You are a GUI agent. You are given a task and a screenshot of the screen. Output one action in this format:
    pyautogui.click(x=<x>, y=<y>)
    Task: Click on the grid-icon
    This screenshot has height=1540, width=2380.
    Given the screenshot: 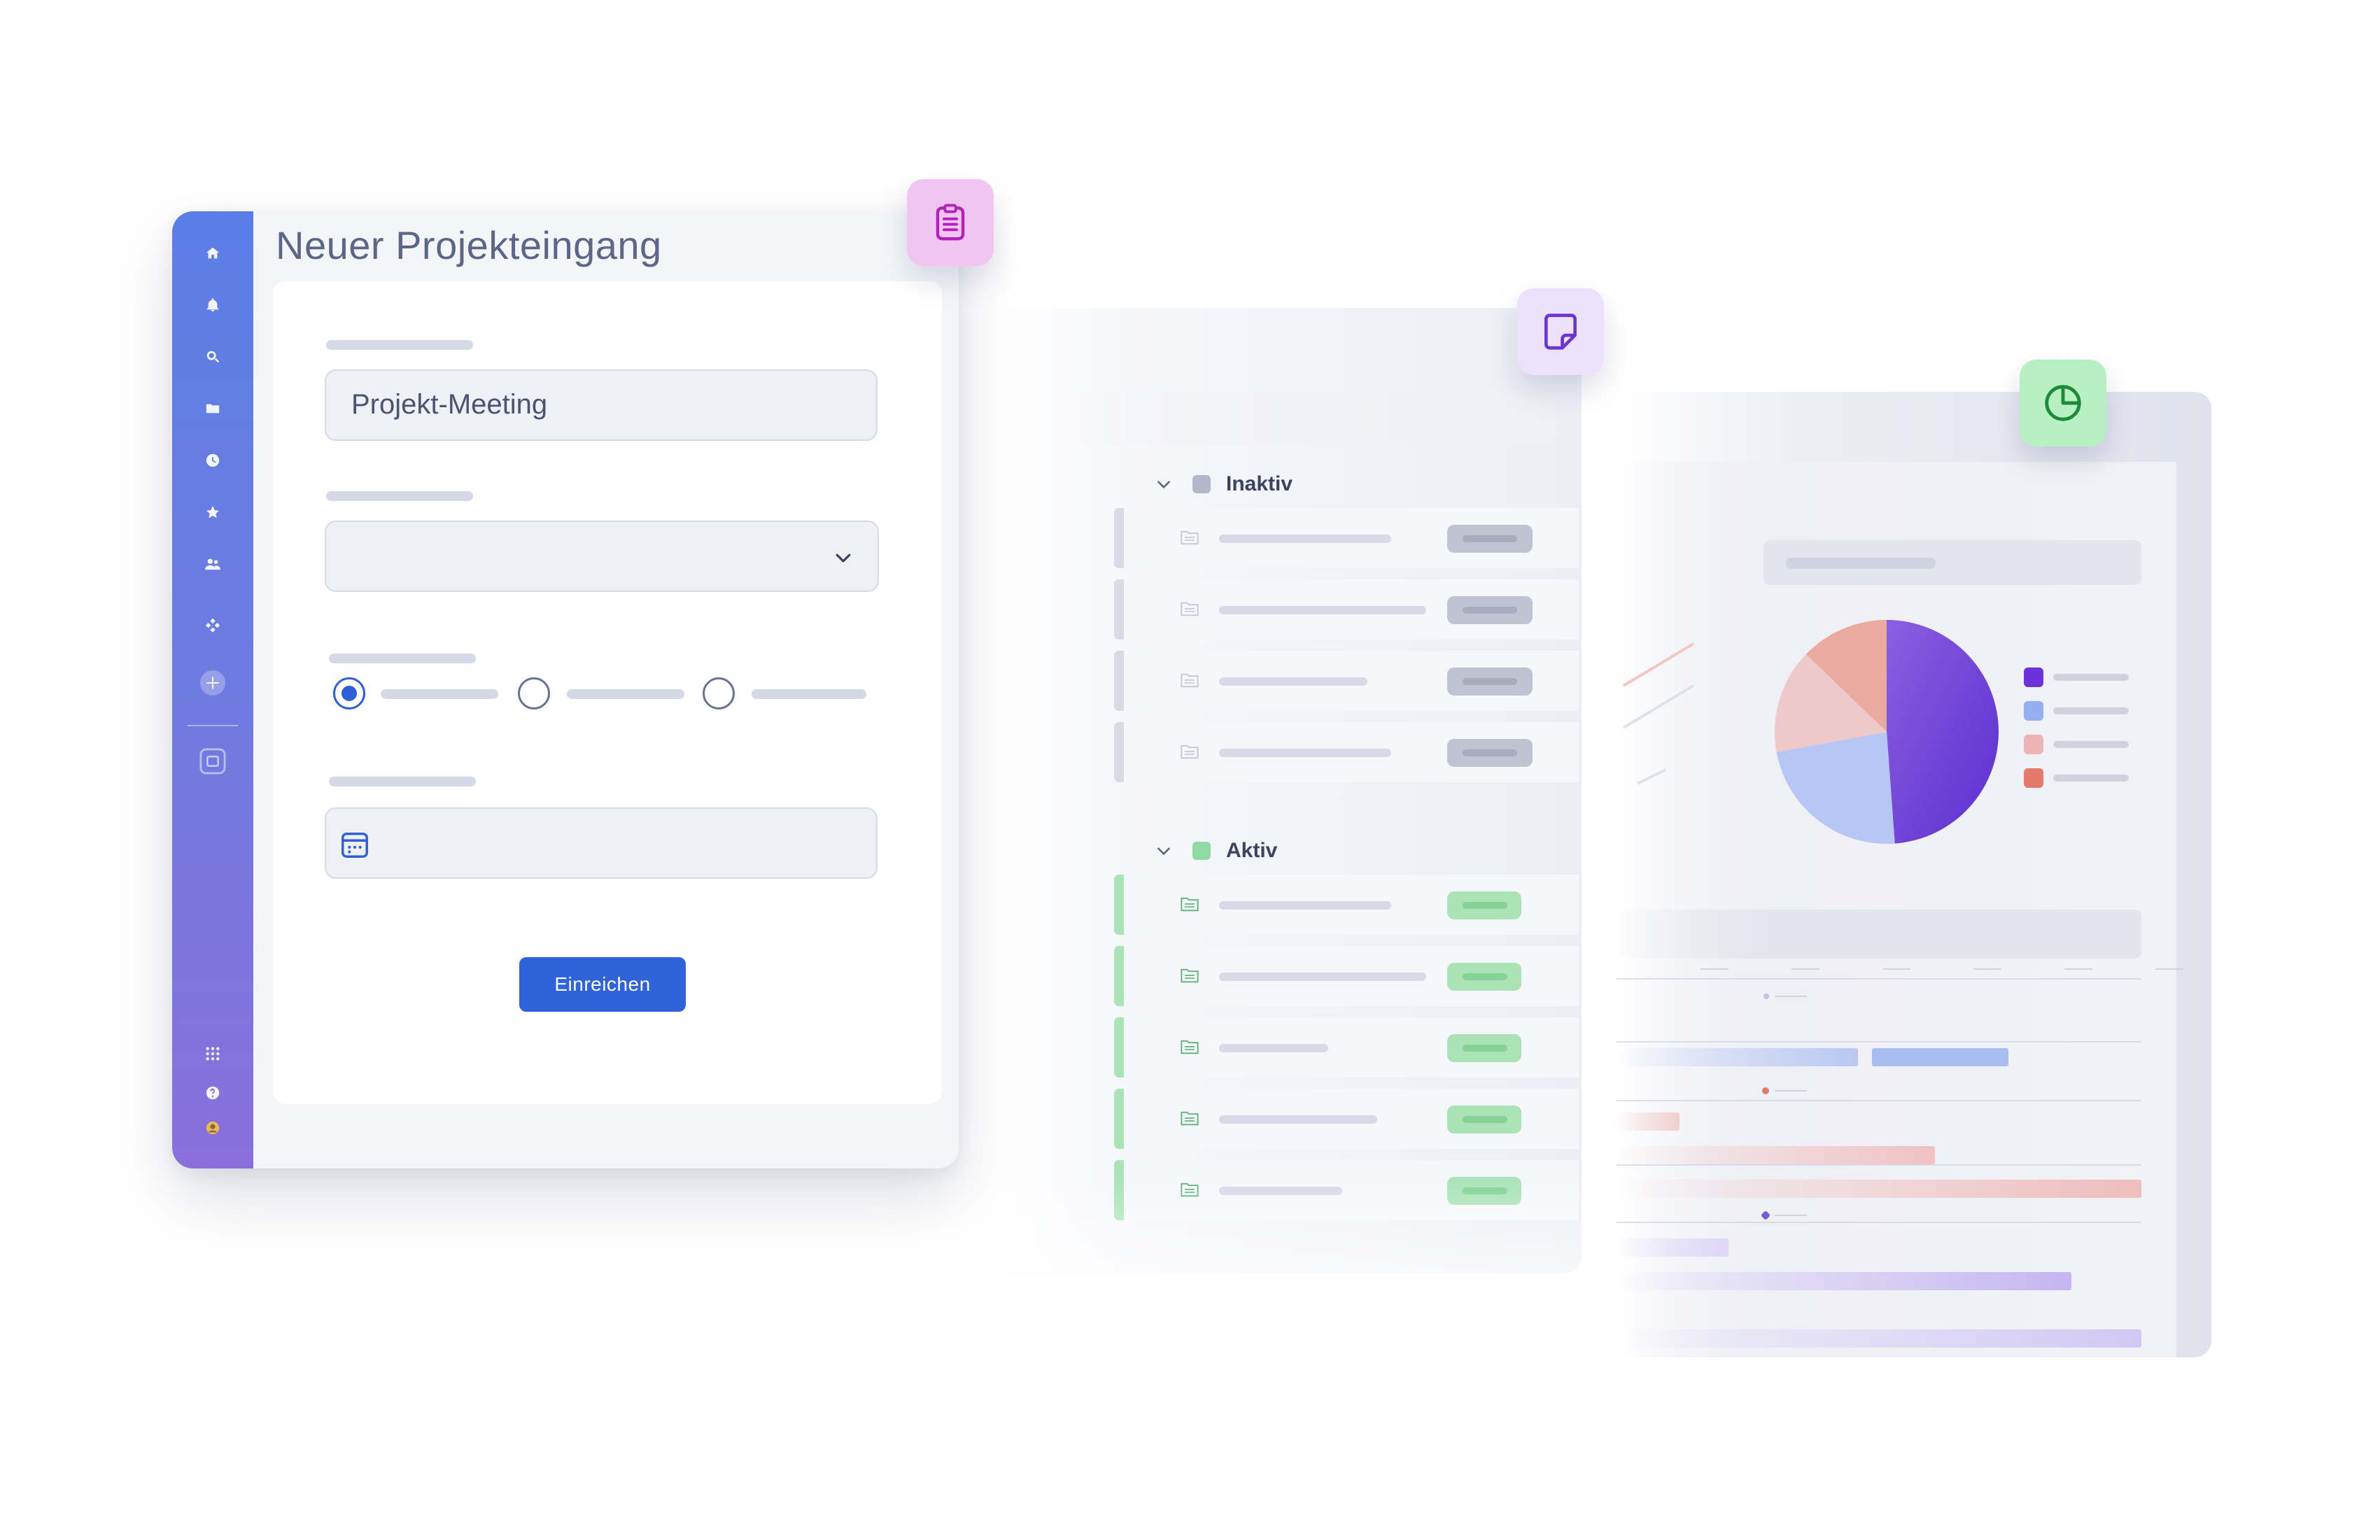 What is the action you would take?
    pyautogui.click(x=213, y=1054)
    